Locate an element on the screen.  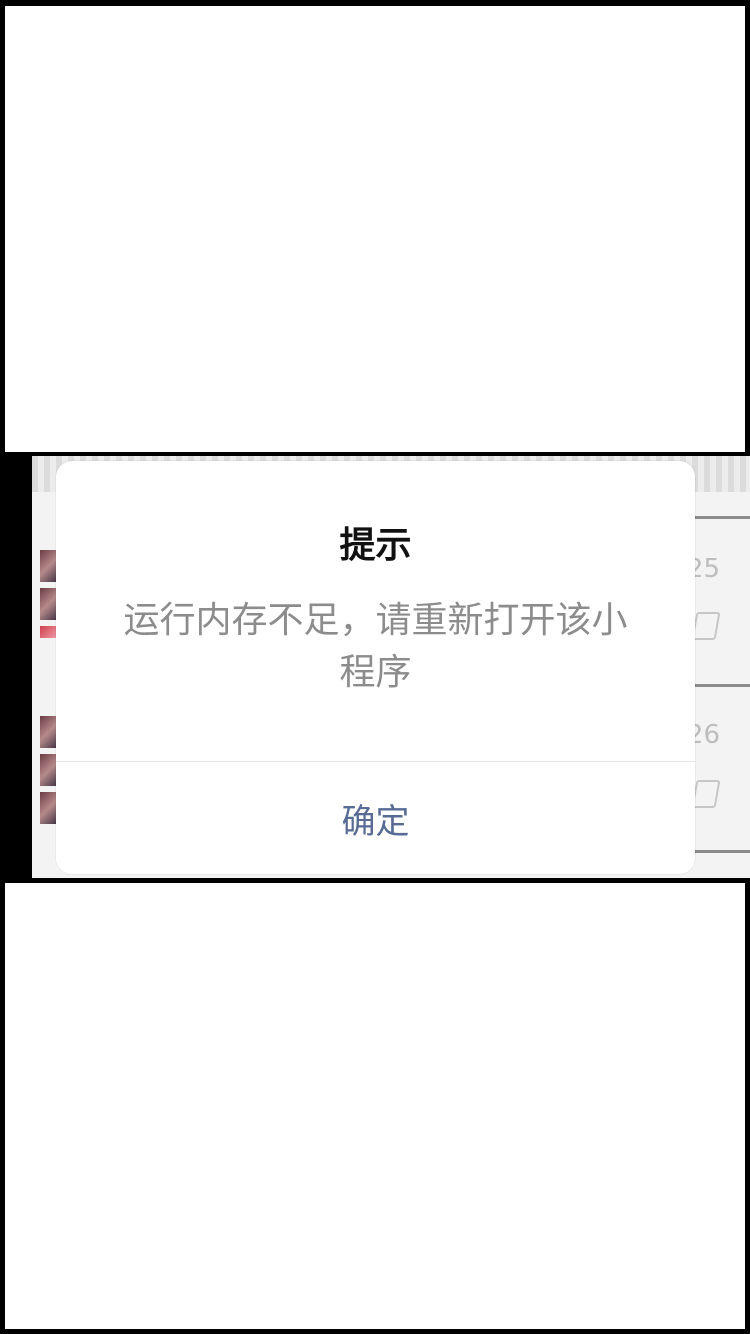
dialog-title: 提示 is located at coordinates (375, 545).